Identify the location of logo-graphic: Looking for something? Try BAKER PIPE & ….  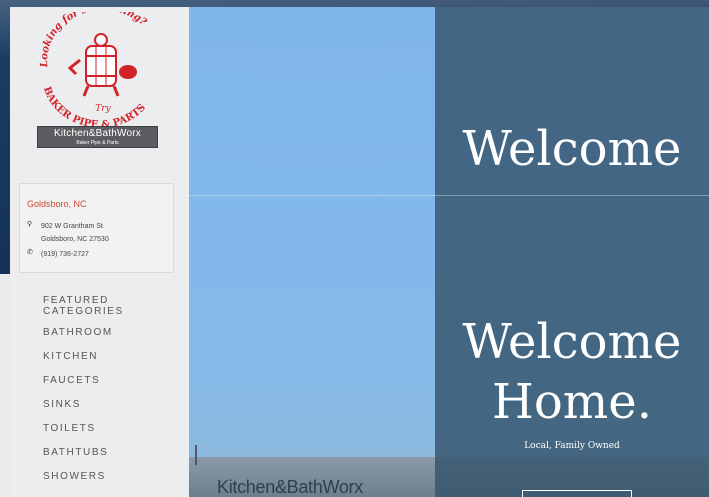
(94, 66).